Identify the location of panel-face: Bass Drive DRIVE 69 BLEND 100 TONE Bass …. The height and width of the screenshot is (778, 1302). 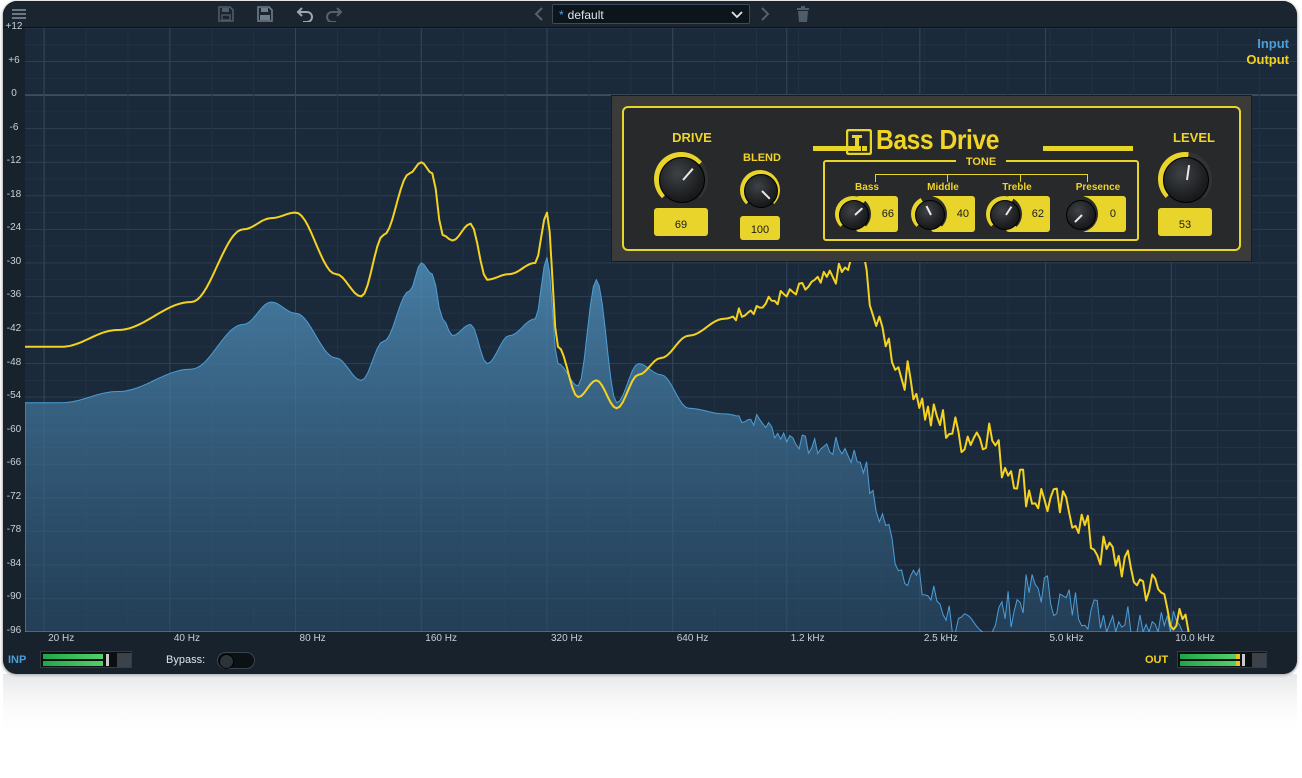
(931, 178).